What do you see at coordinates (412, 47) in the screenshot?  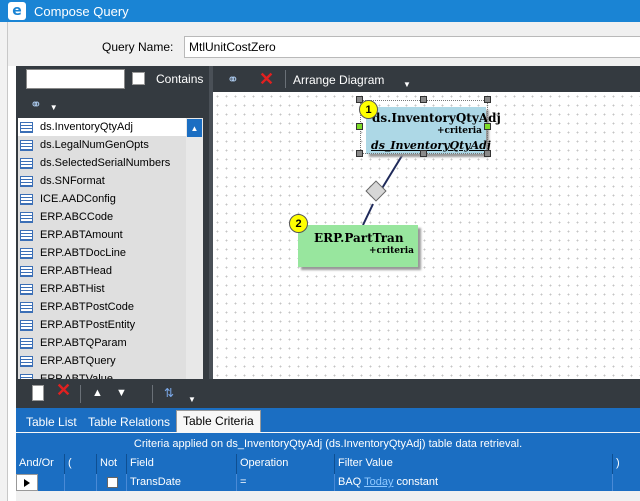 I see `query-name-input` at bounding box center [412, 47].